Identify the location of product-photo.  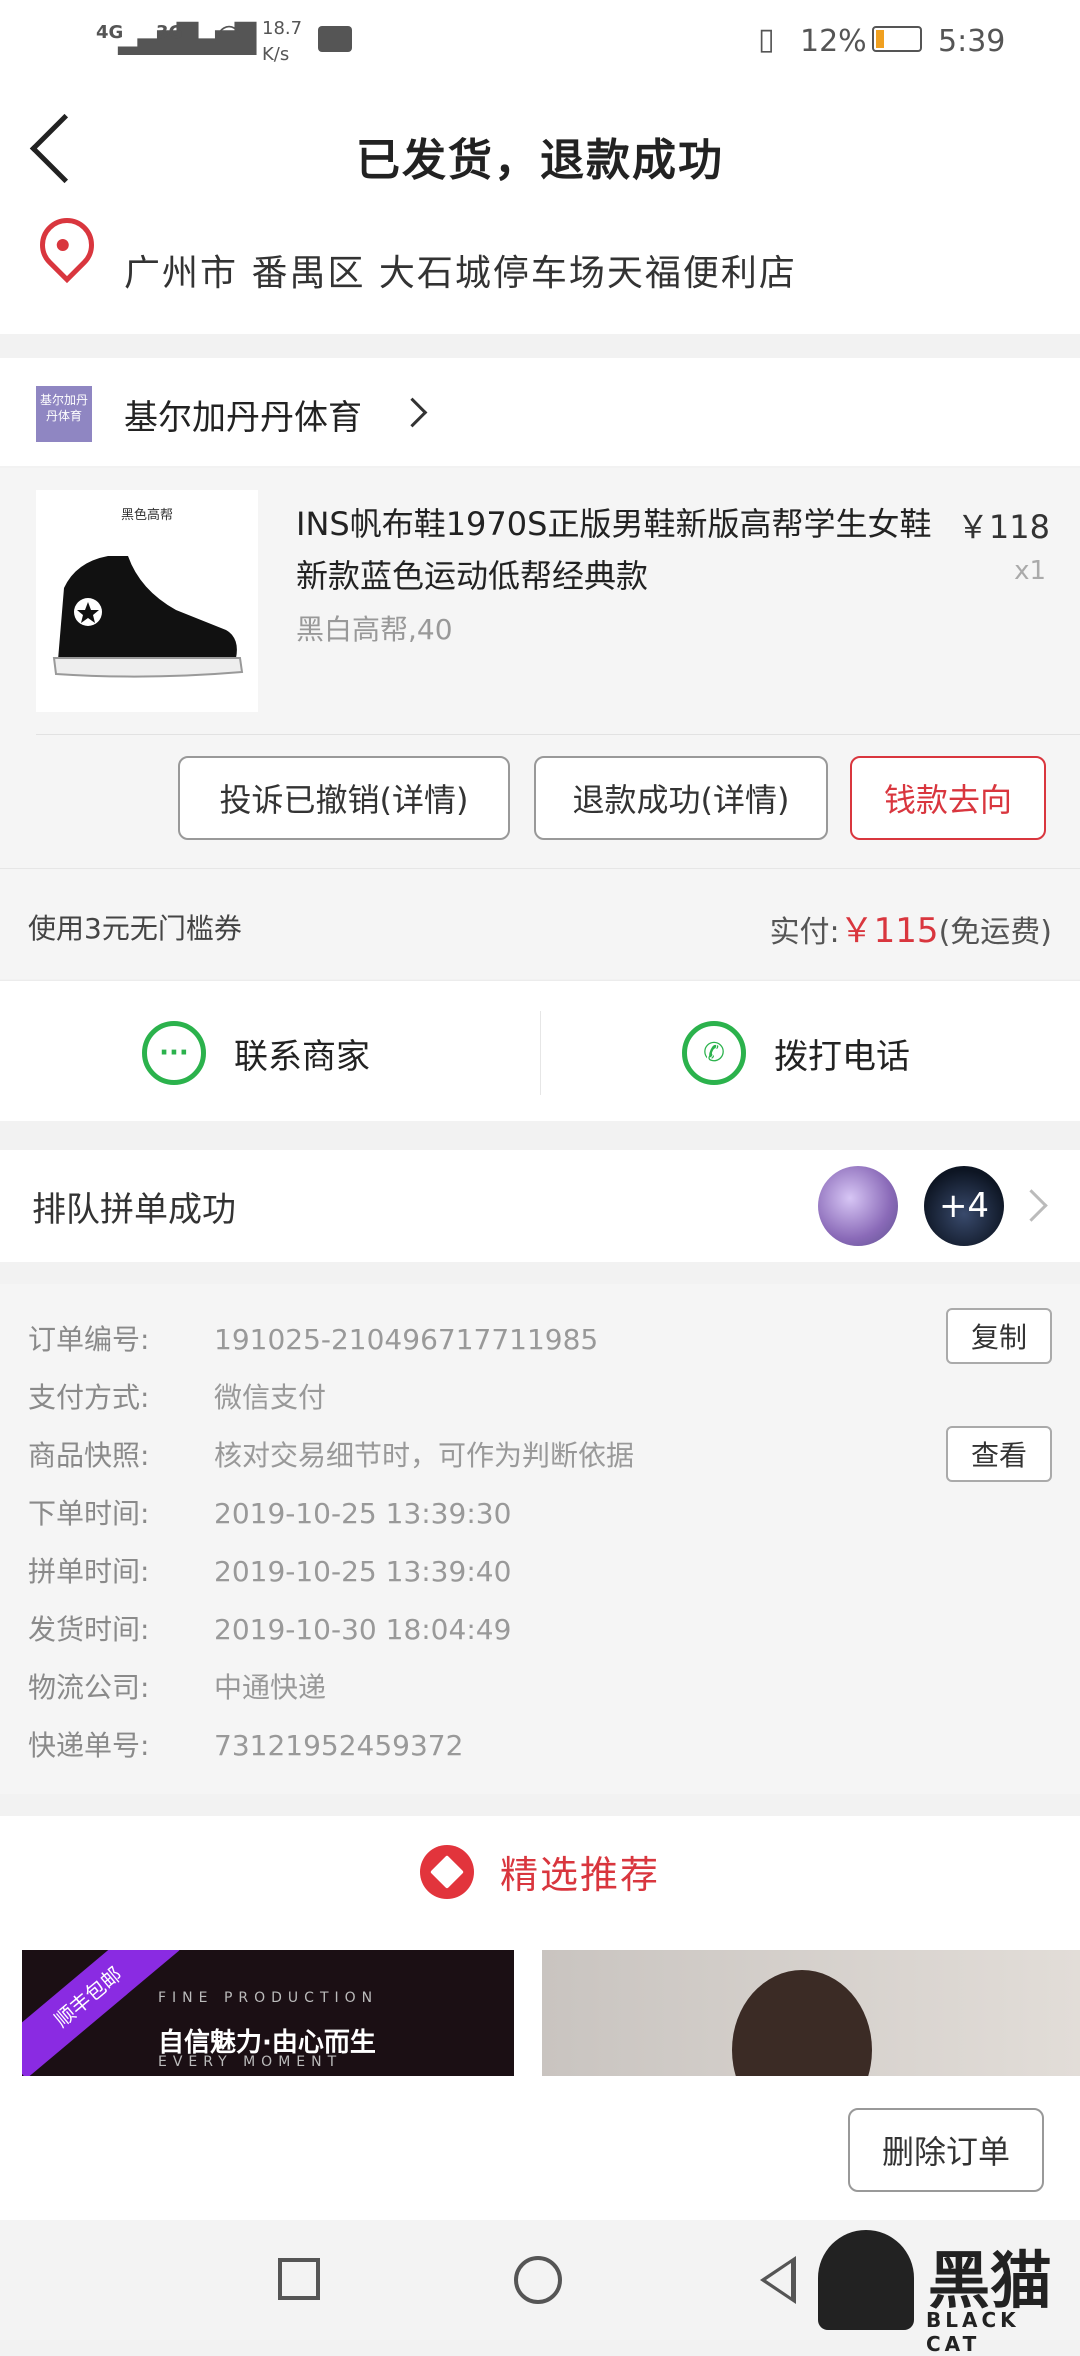
(802, 2023).